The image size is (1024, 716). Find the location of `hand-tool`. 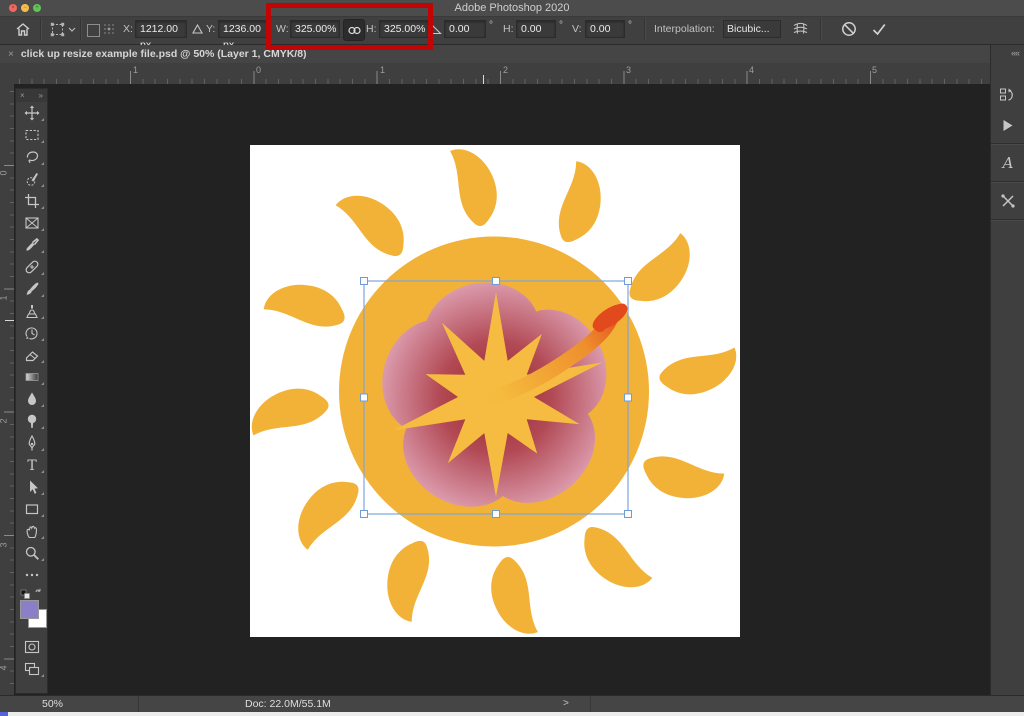

hand-tool is located at coordinates (31, 531).